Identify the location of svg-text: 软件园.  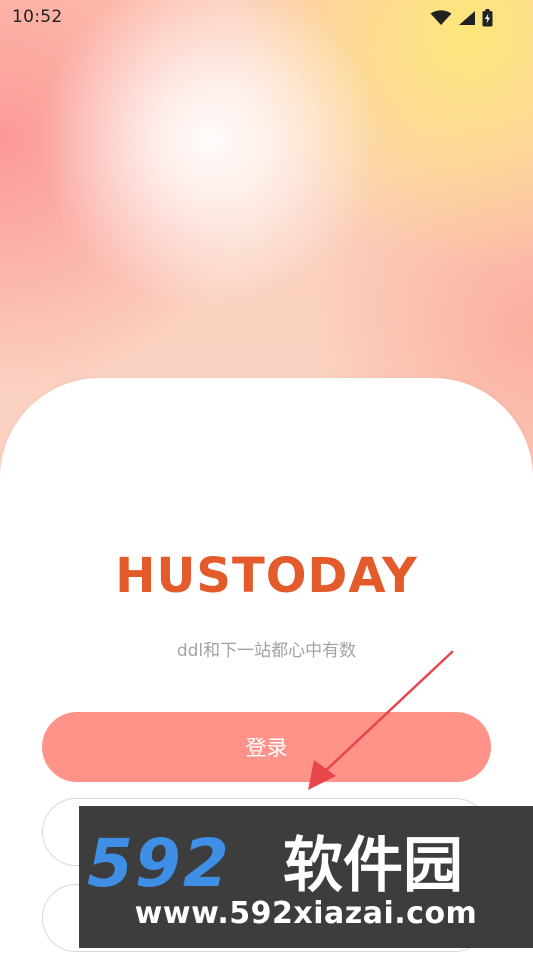
(373, 864).